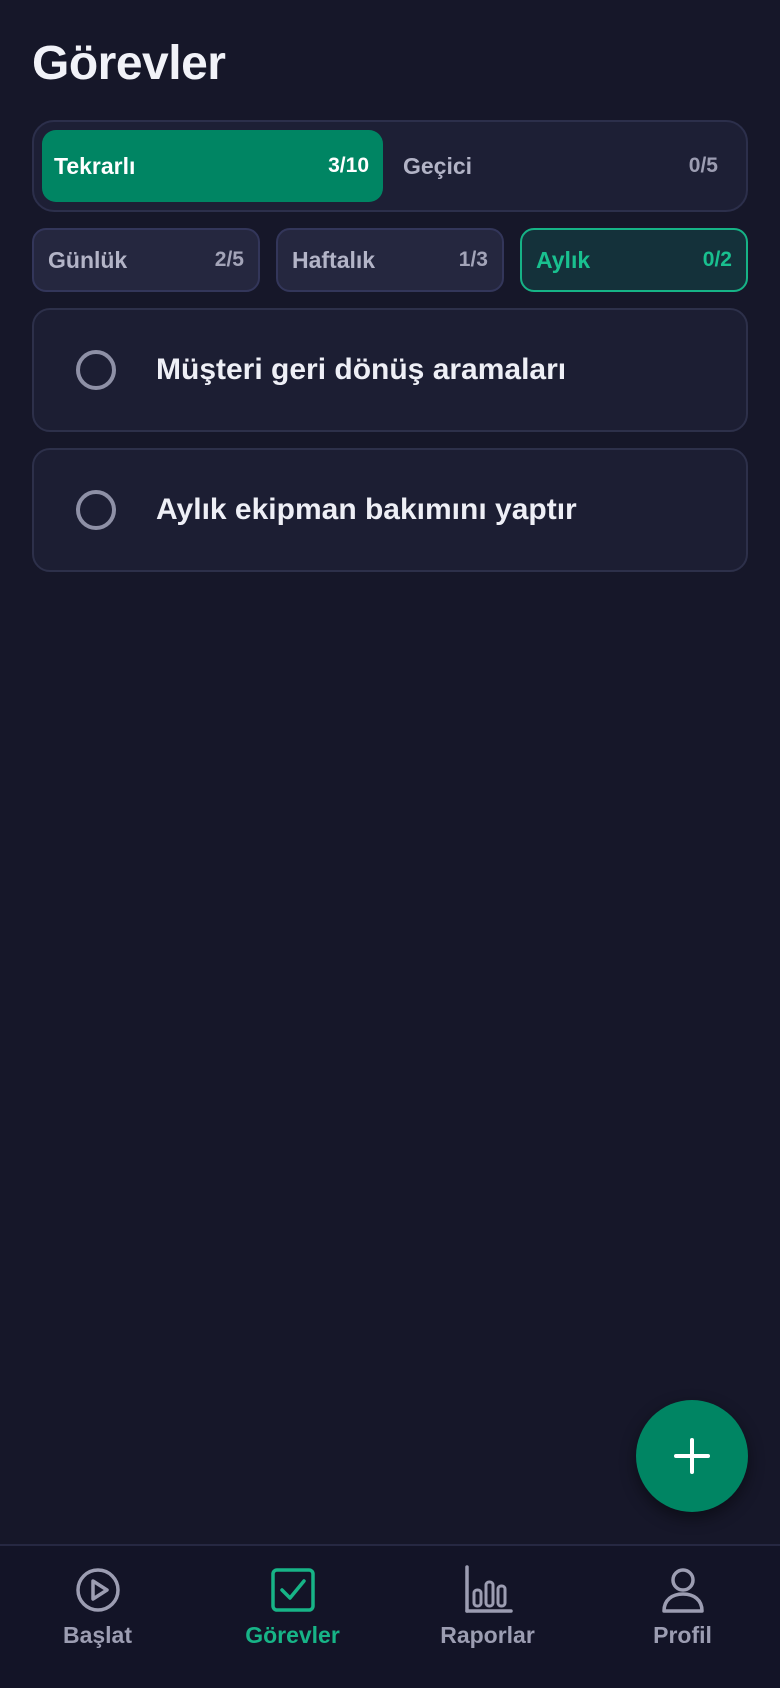 This screenshot has width=780, height=1688. Describe the element at coordinates (438, 165) in the screenshot. I see `segment-temporary-label: Geçici` at that location.